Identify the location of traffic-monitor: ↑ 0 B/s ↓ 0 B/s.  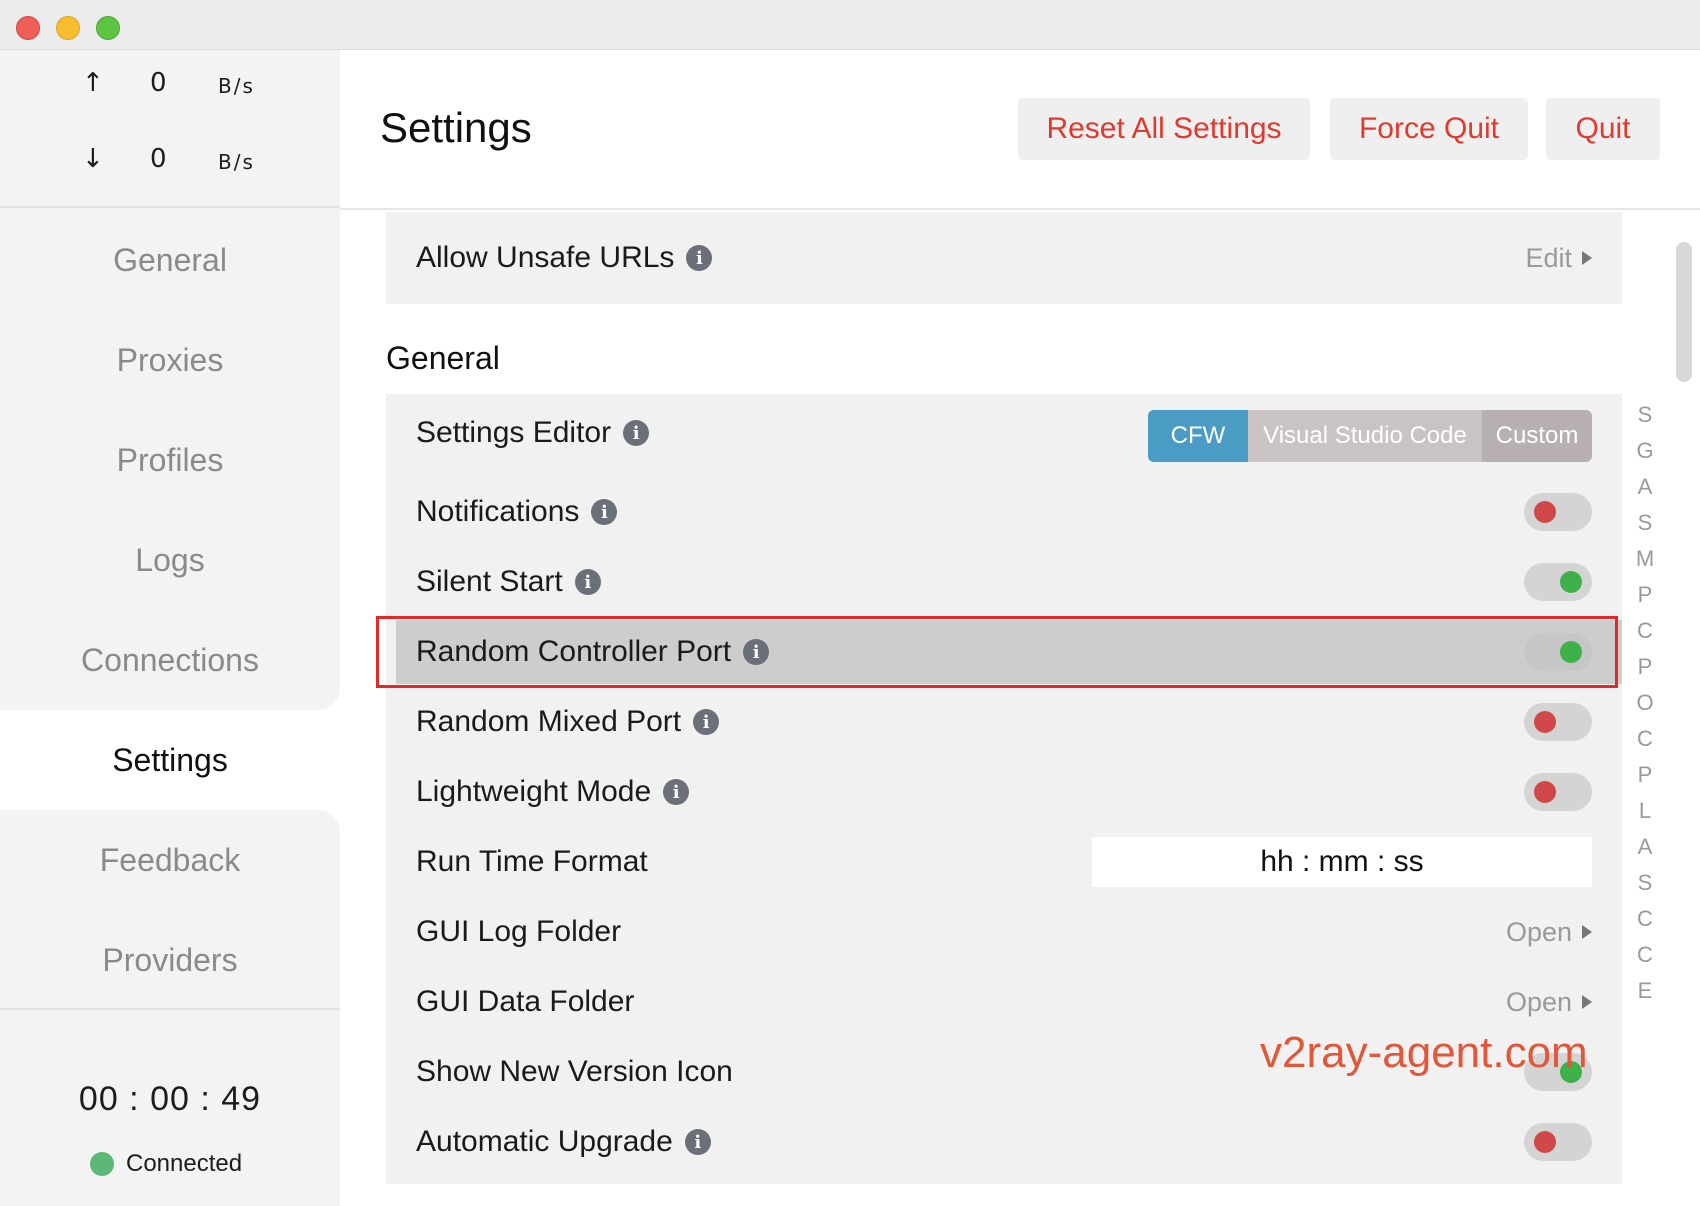
(170, 129).